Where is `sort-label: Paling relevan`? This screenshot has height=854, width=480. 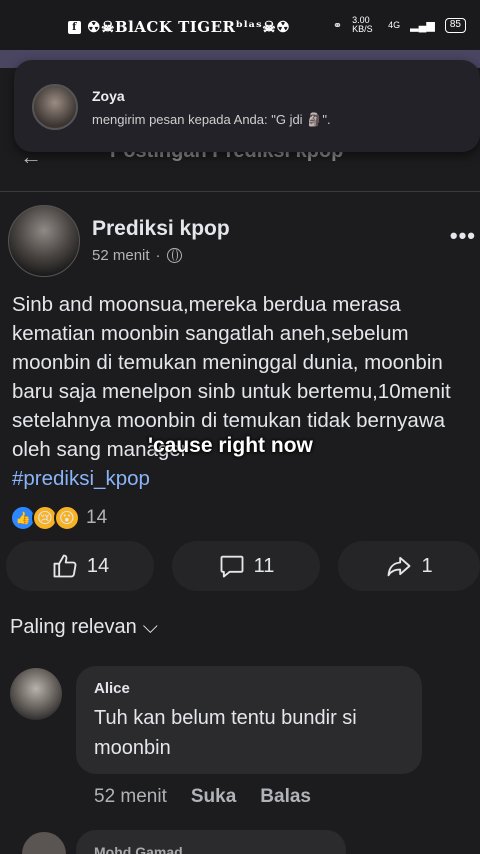 sort-label: Paling relevan is located at coordinates (73, 627).